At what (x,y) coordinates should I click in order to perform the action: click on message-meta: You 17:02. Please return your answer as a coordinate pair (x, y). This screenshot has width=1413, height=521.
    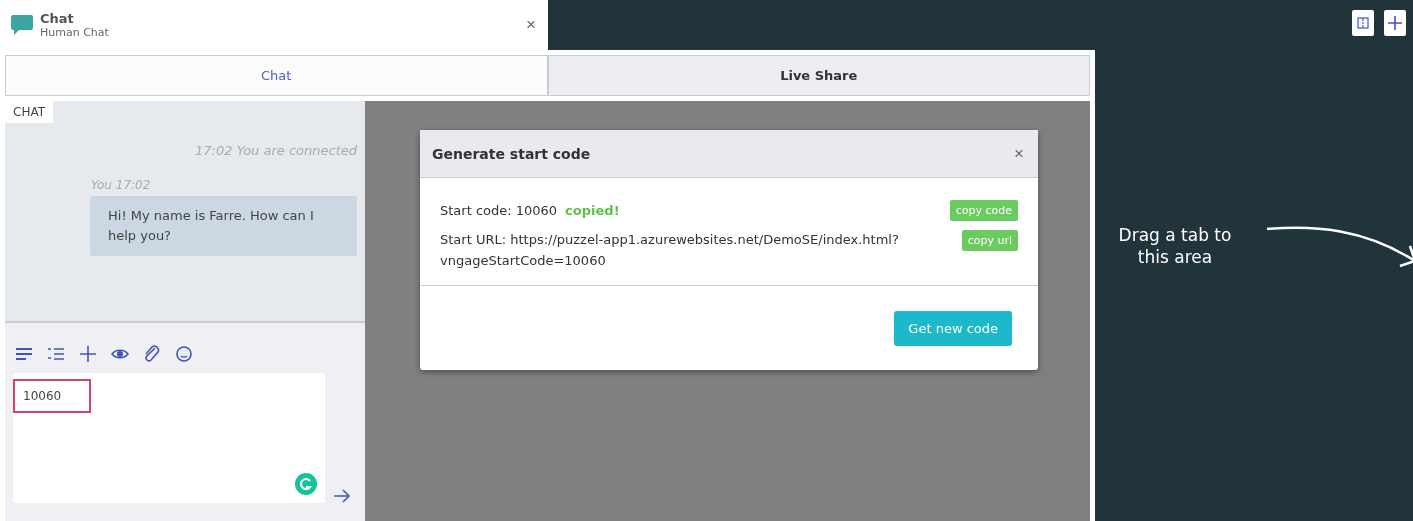
    Looking at the image, I should click on (121, 185).